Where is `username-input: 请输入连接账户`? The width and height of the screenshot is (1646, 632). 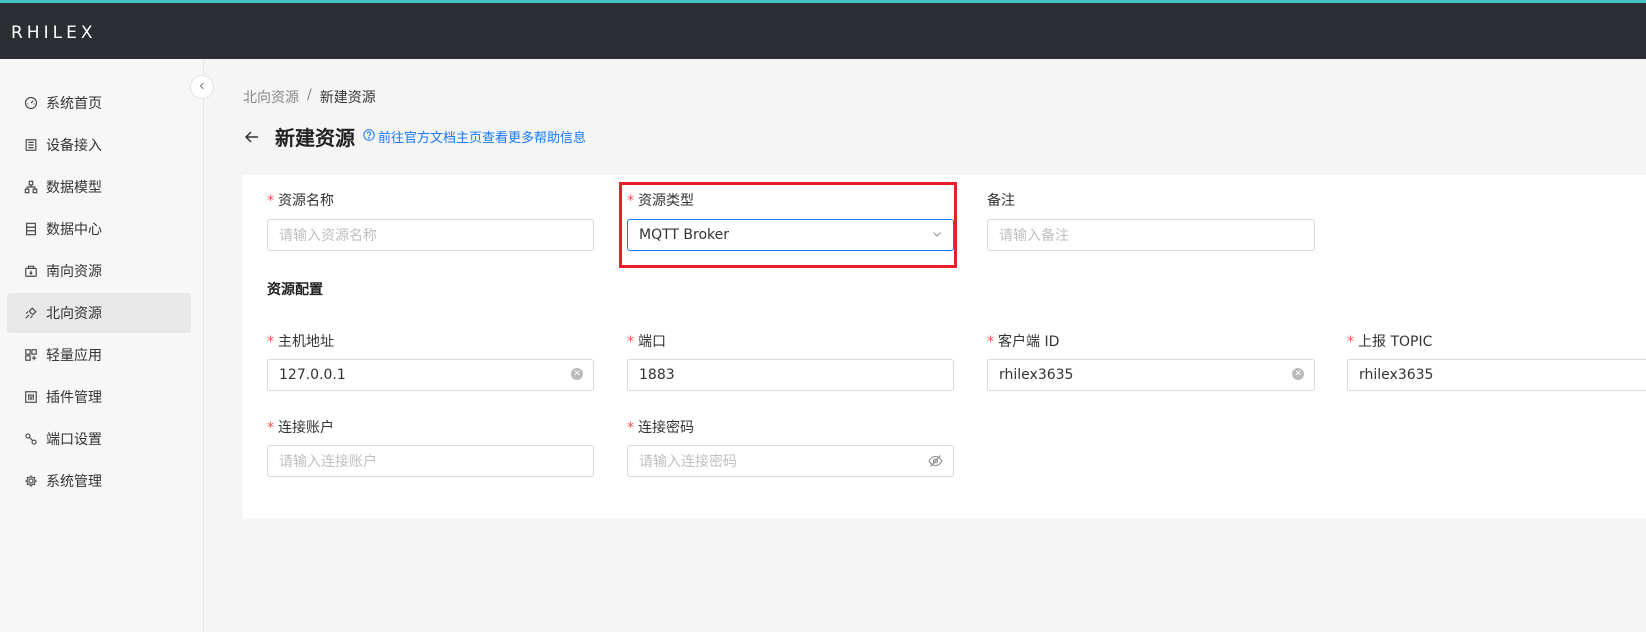
username-input: 请输入连接账户 is located at coordinates (430, 461).